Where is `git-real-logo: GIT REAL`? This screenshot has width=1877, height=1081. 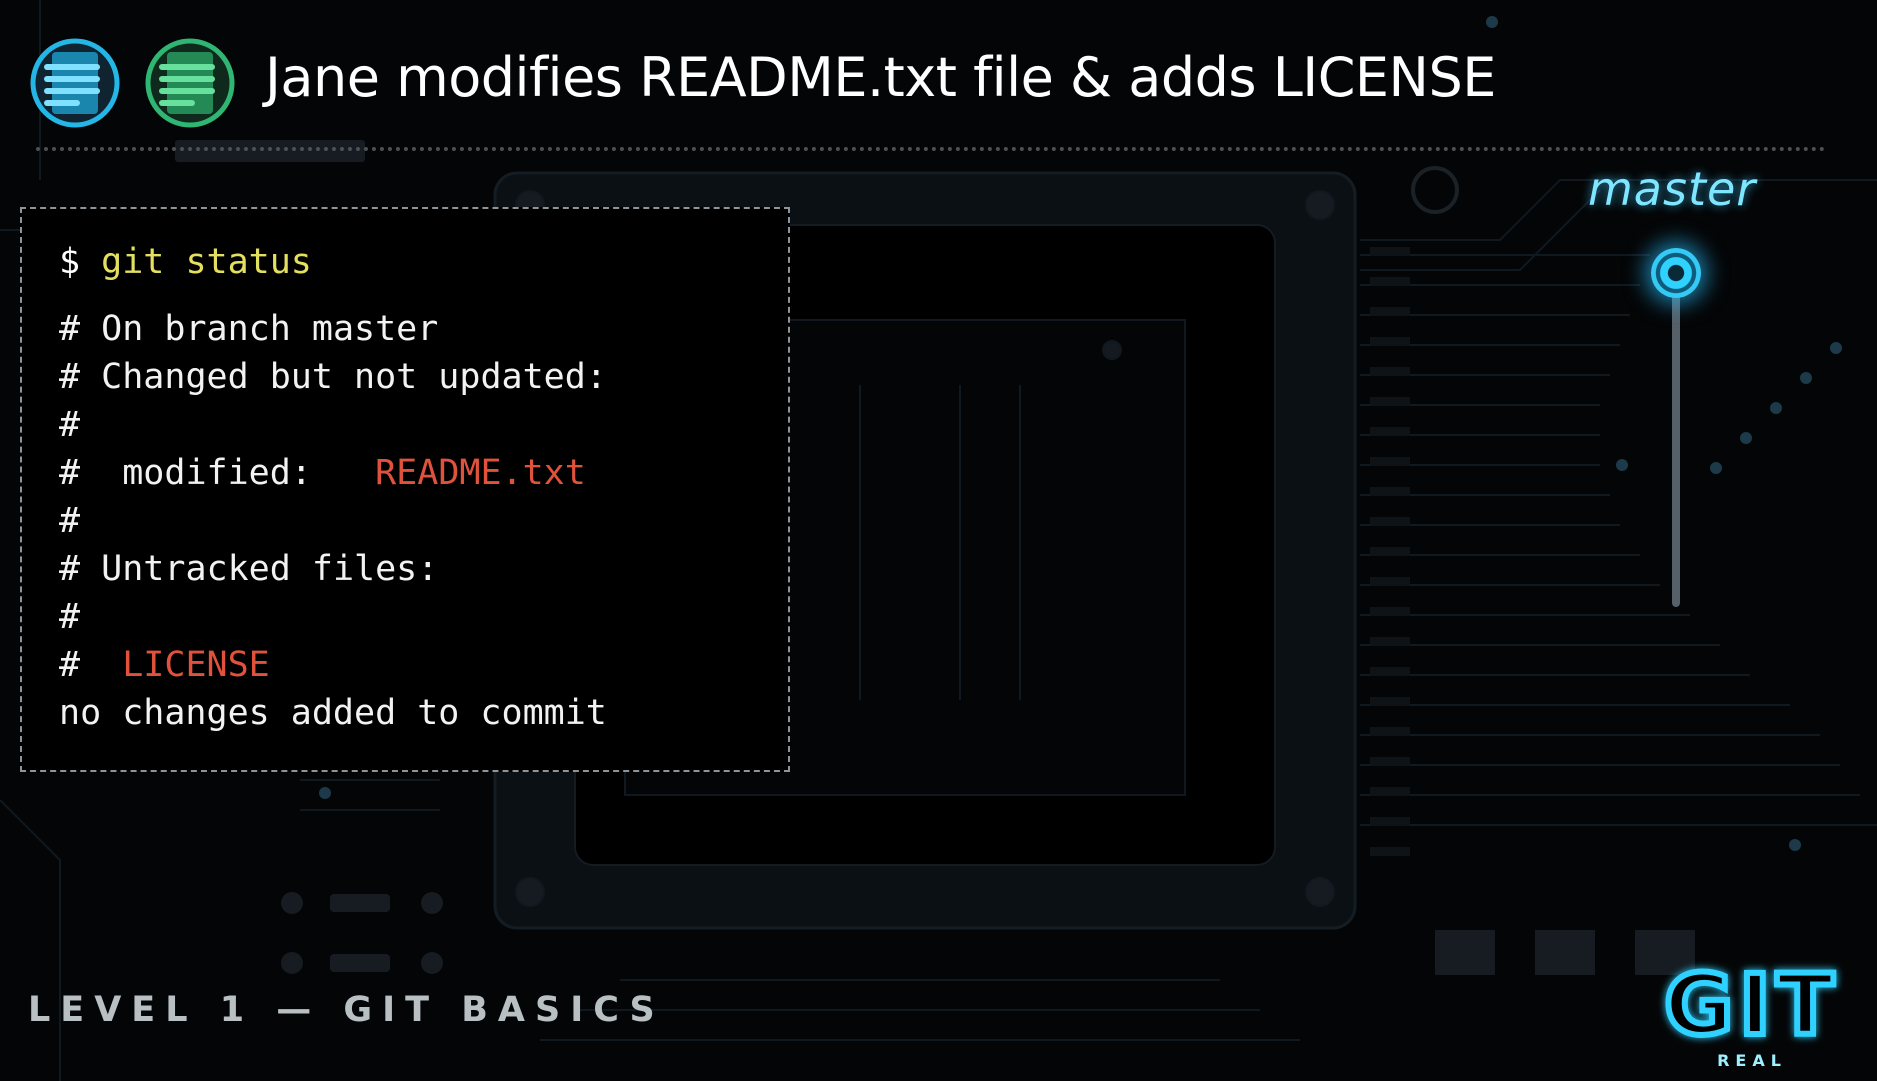 git-real-logo: GIT REAL is located at coordinates (1750, 1011).